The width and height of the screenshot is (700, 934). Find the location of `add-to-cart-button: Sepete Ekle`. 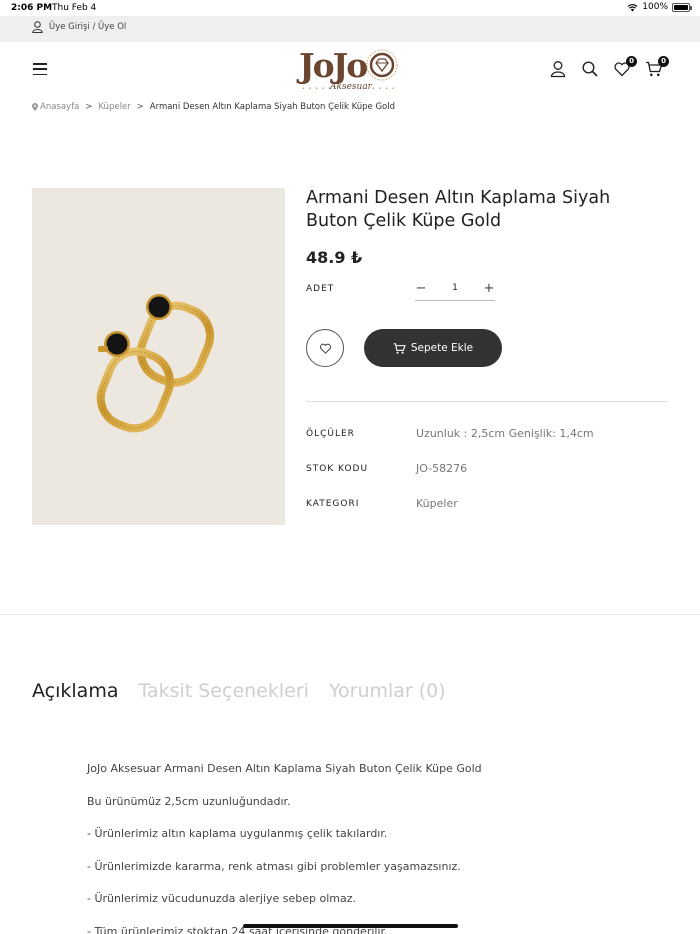

add-to-cart-button: Sepete Ekle is located at coordinates (433, 348).